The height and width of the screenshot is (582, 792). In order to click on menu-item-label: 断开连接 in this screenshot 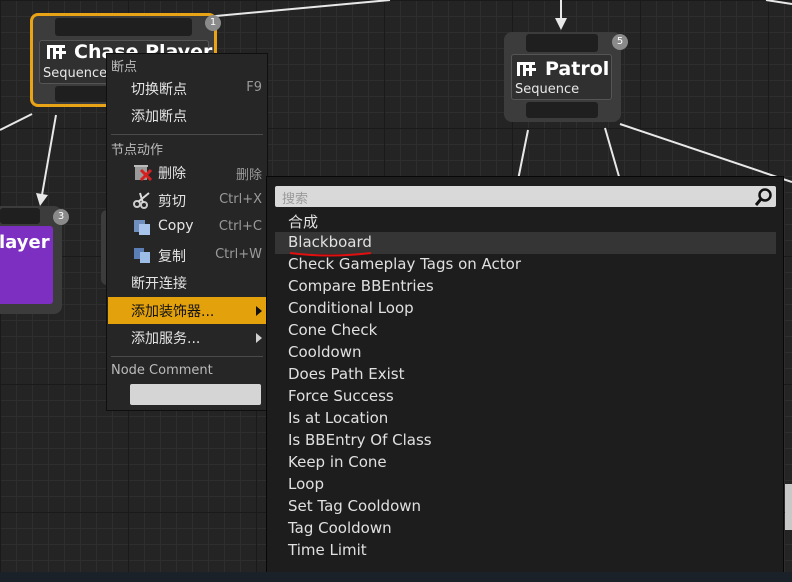, I will do `click(159, 284)`.